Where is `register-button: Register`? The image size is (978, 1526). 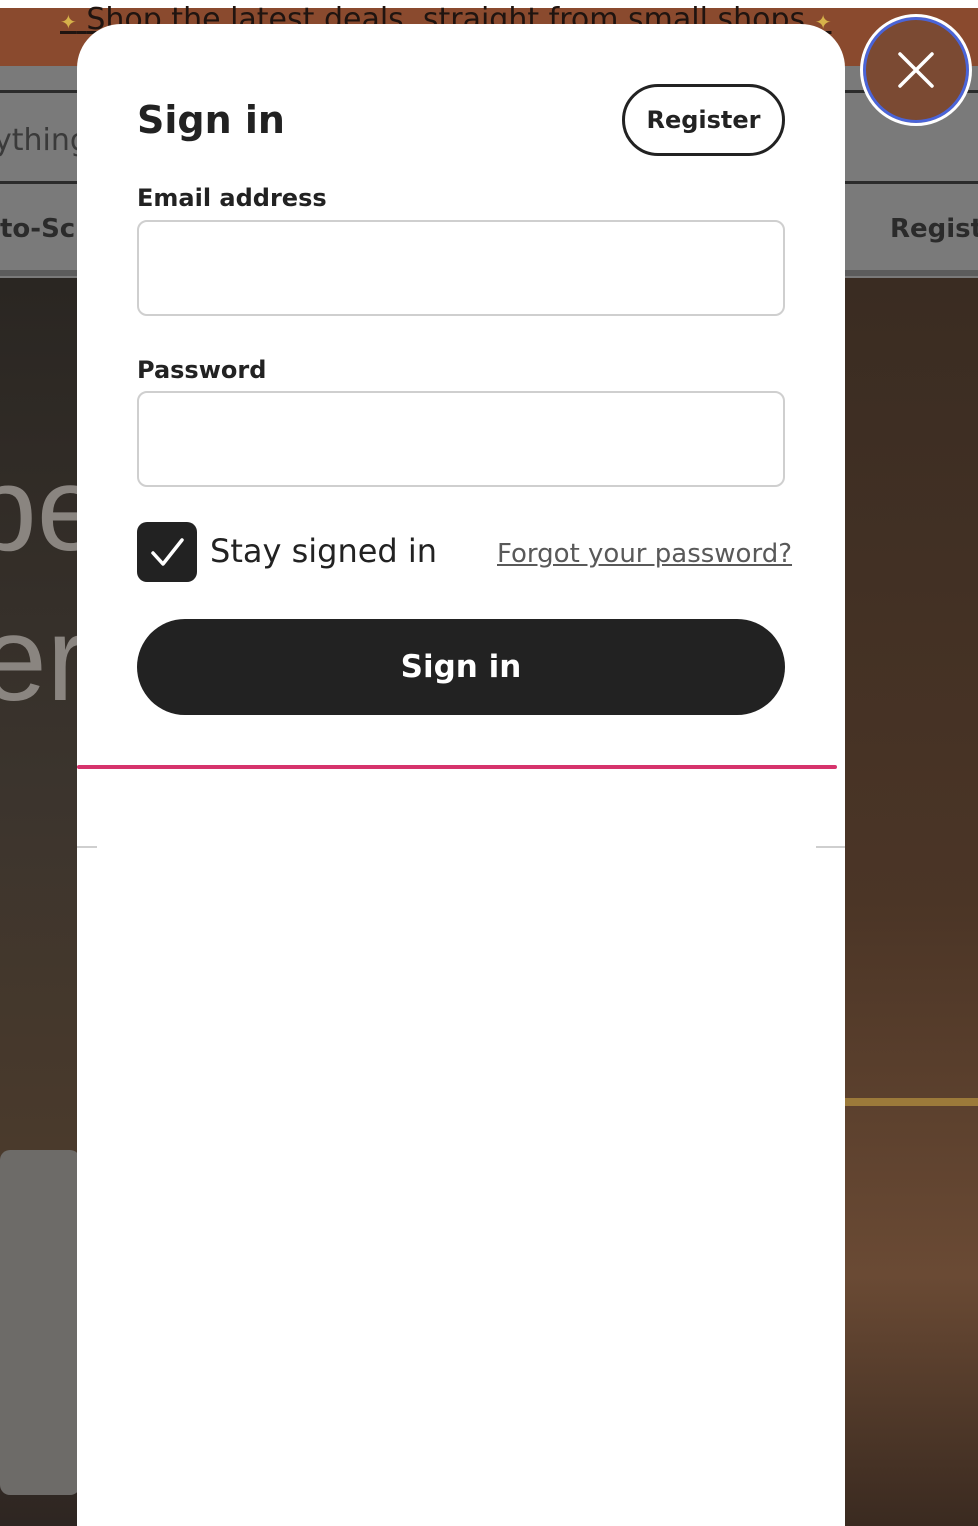 register-button: Register is located at coordinates (703, 120).